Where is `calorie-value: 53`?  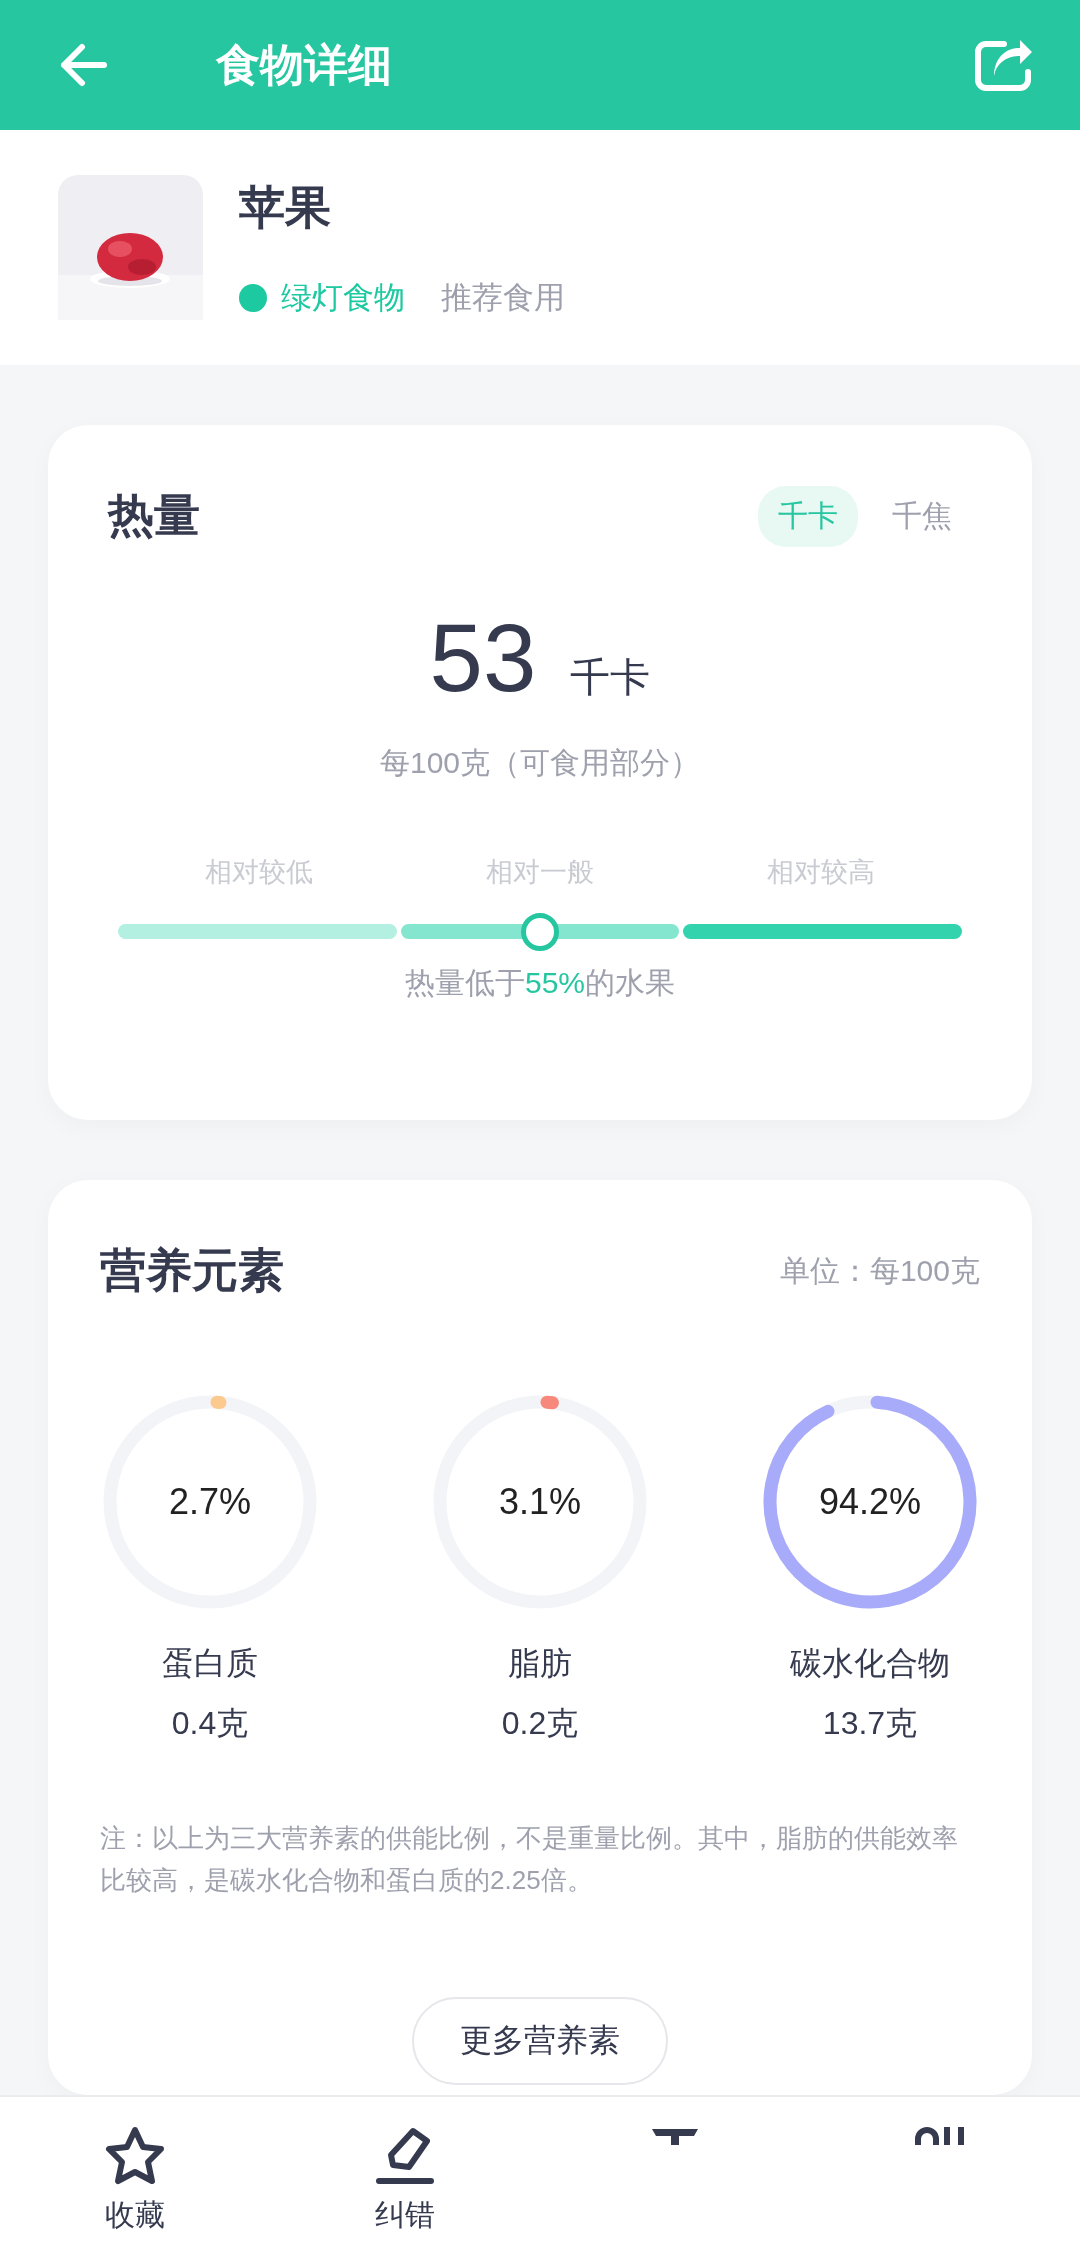 calorie-value: 53 is located at coordinates (483, 658).